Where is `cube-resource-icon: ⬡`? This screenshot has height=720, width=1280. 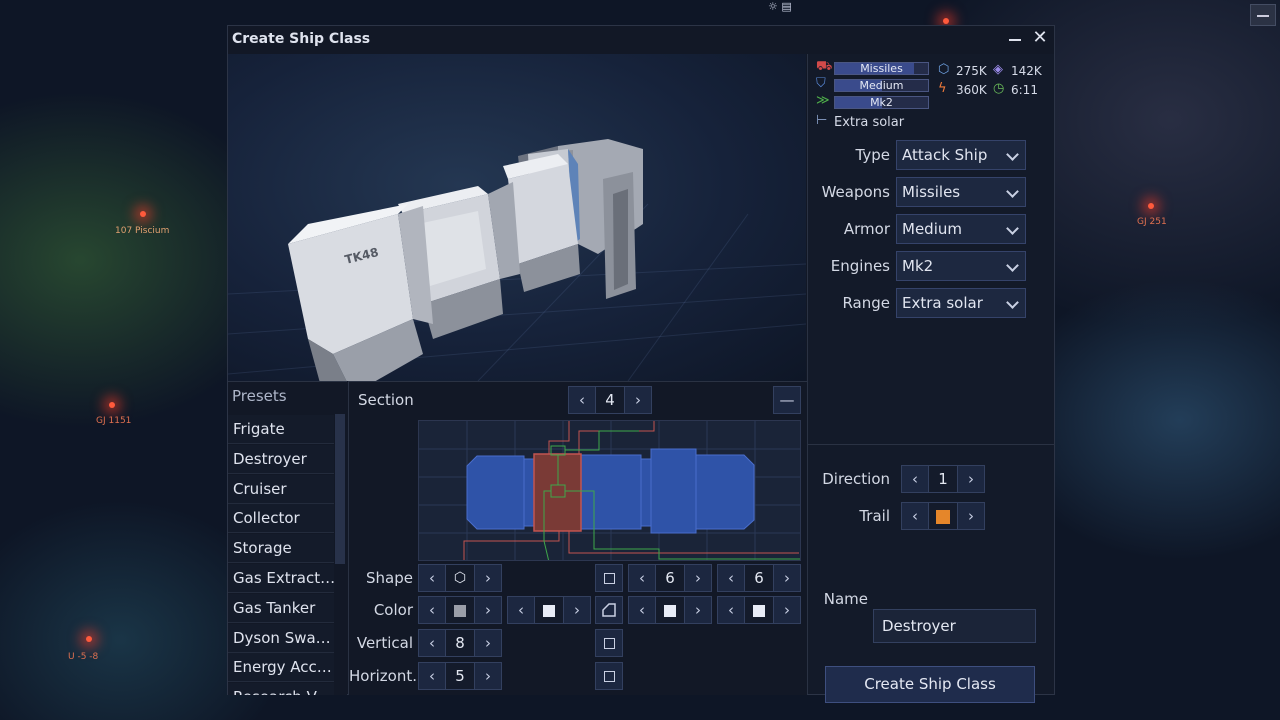
cube-resource-icon: ⬡ is located at coordinates (944, 69).